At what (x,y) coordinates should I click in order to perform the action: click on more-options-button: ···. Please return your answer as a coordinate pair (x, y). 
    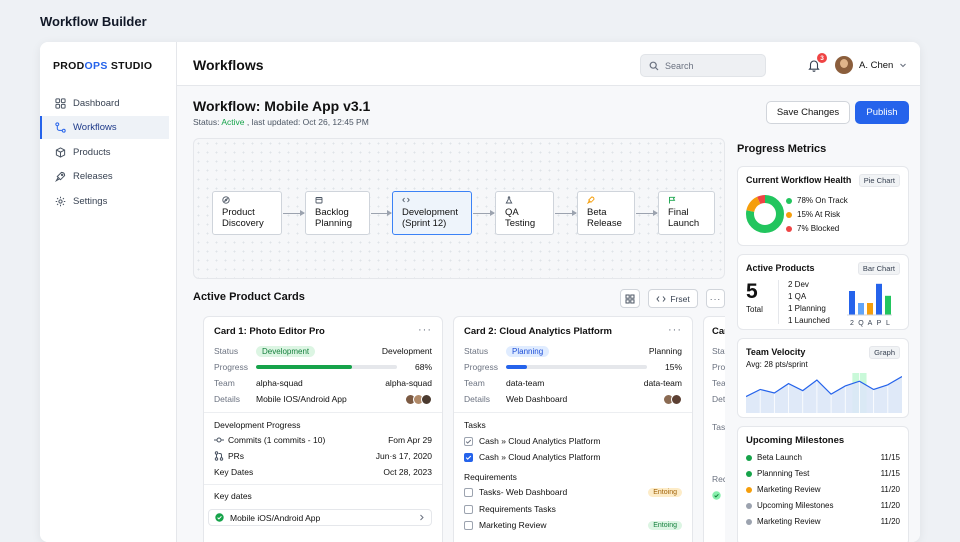
    Looking at the image, I should click on (715, 298).